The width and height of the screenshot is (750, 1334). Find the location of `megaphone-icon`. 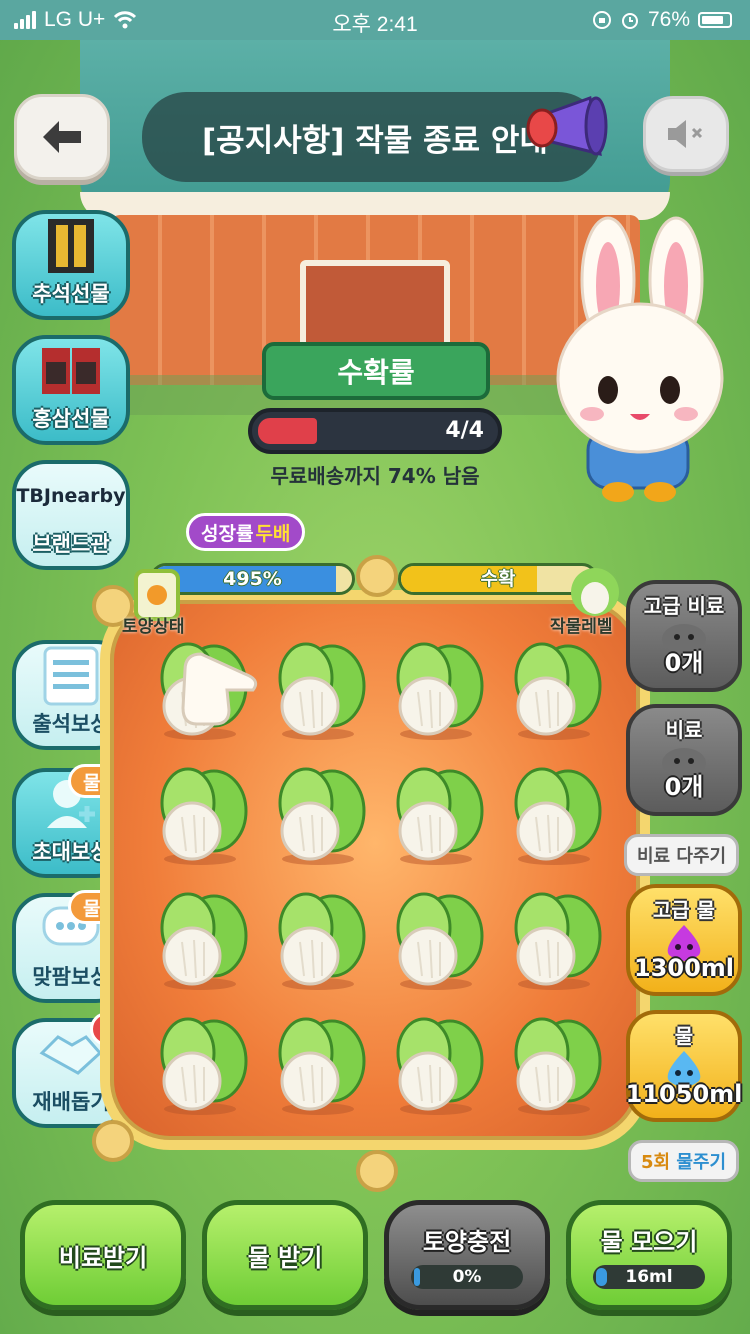

megaphone-icon is located at coordinates (567, 126).